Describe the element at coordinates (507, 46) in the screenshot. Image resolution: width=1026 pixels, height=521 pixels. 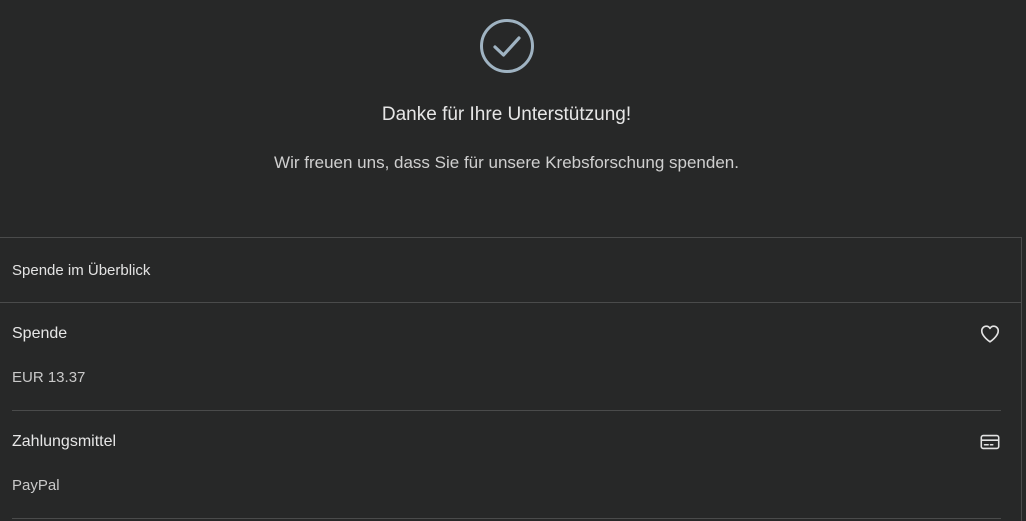
I see `check-circle-icon` at that location.